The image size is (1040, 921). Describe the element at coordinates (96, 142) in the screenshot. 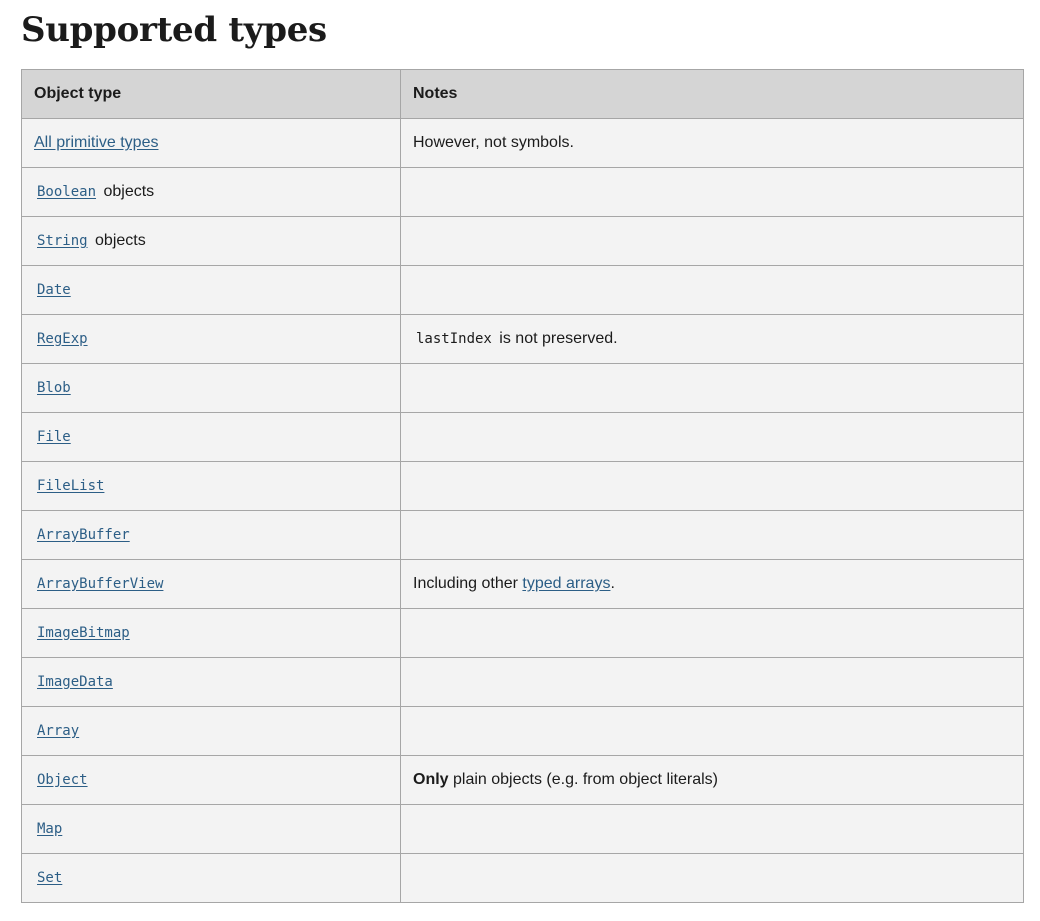

I see `object-type-link: All primitive types` at that location.